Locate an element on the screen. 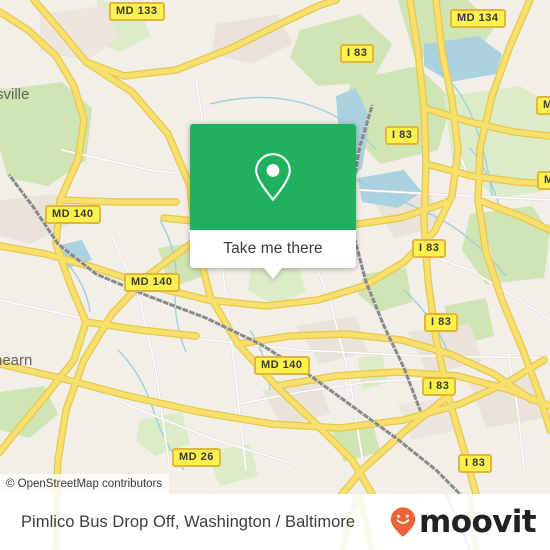 This screenshot has height=550, width=550. road-shield: MD 26 is located at coordinates (196, 457).